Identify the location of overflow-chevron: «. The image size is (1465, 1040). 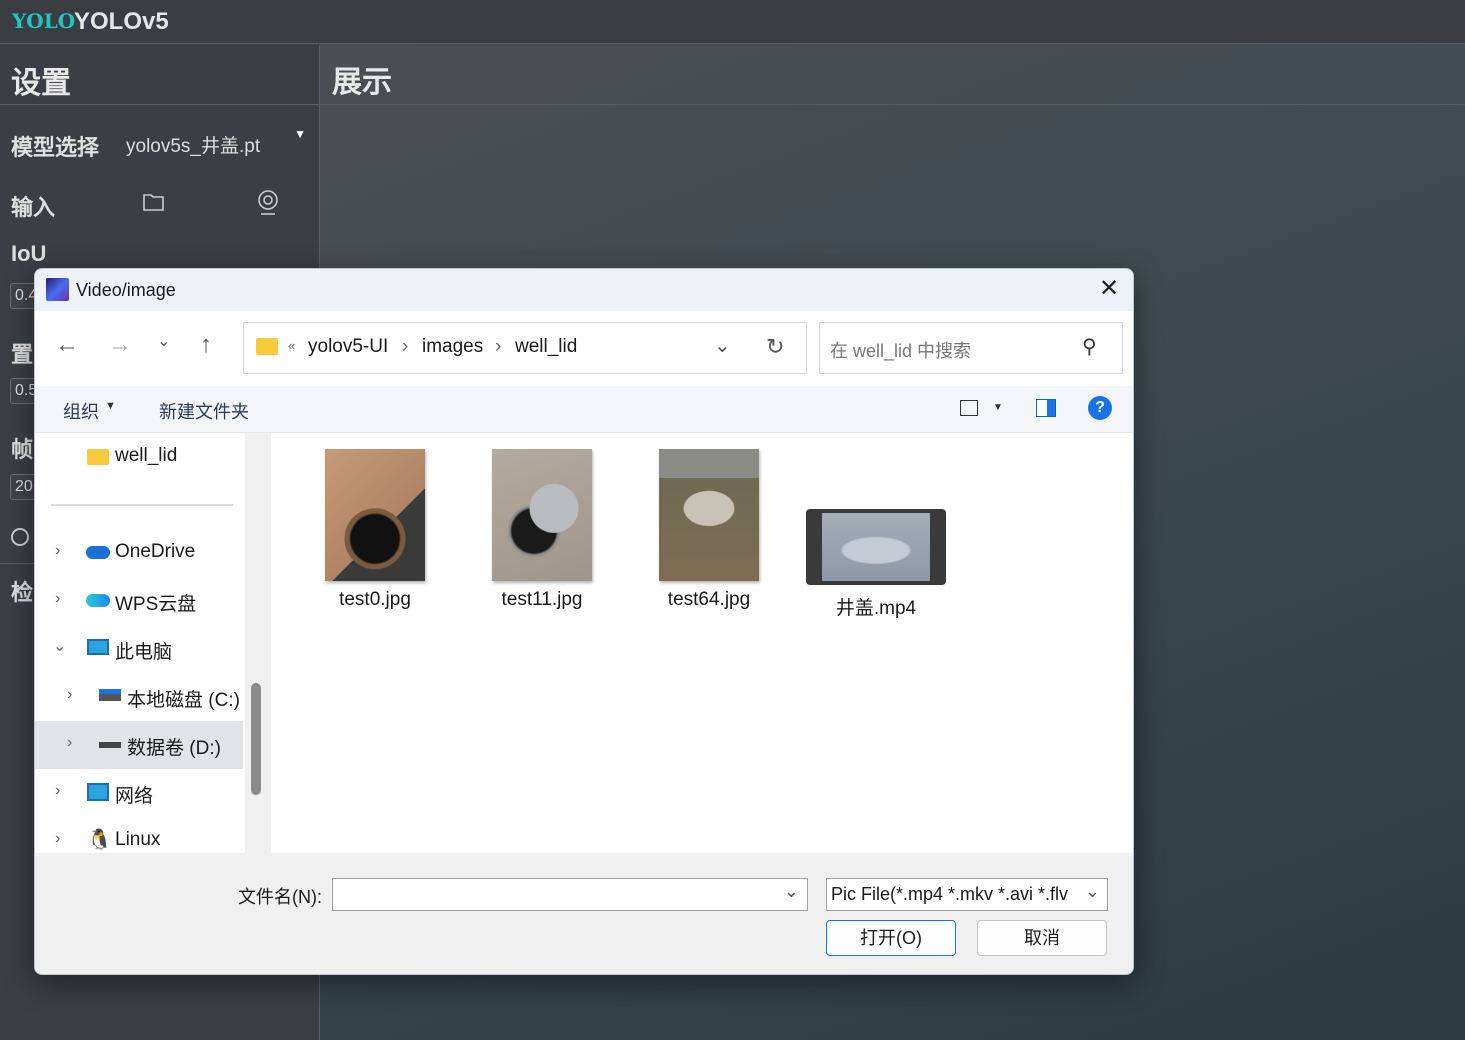
(291, 345).